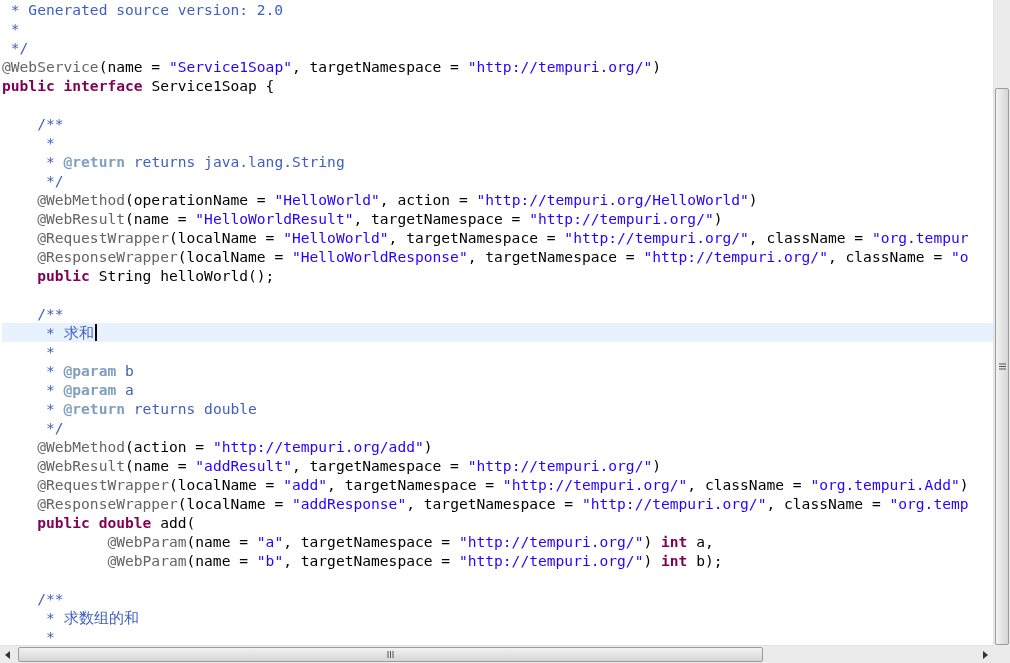 Image resolution: width=1010 pixels, height=663 pixels. What do you see at coordinates (146, 9) in the screenshot?
I see `code-line: * Generated source version: 2.0` at bounding box center [146, 9].